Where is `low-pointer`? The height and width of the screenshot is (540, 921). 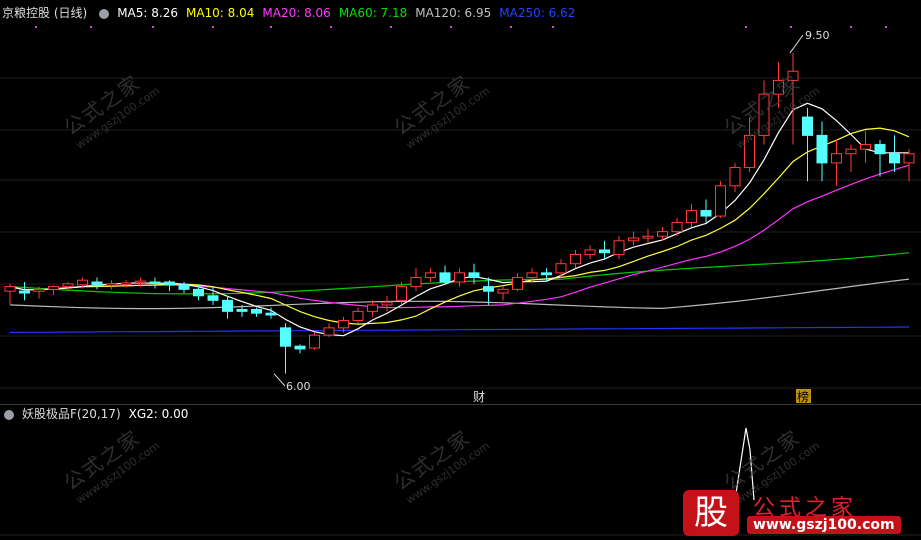 low-pointer is located at coordinates (279, 380).